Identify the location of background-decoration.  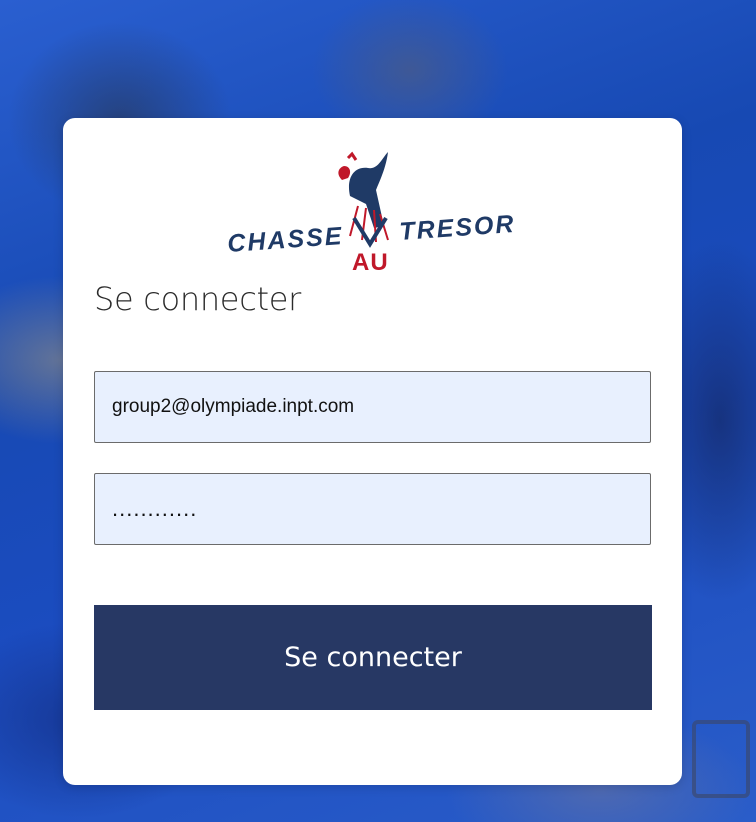
(721, 759).